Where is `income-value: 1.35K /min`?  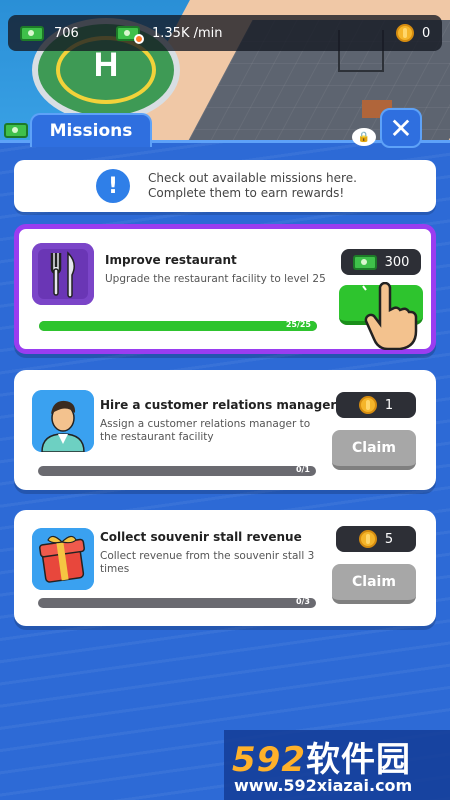
income-value: 1.35K /min is located at coordinates (187, 33).